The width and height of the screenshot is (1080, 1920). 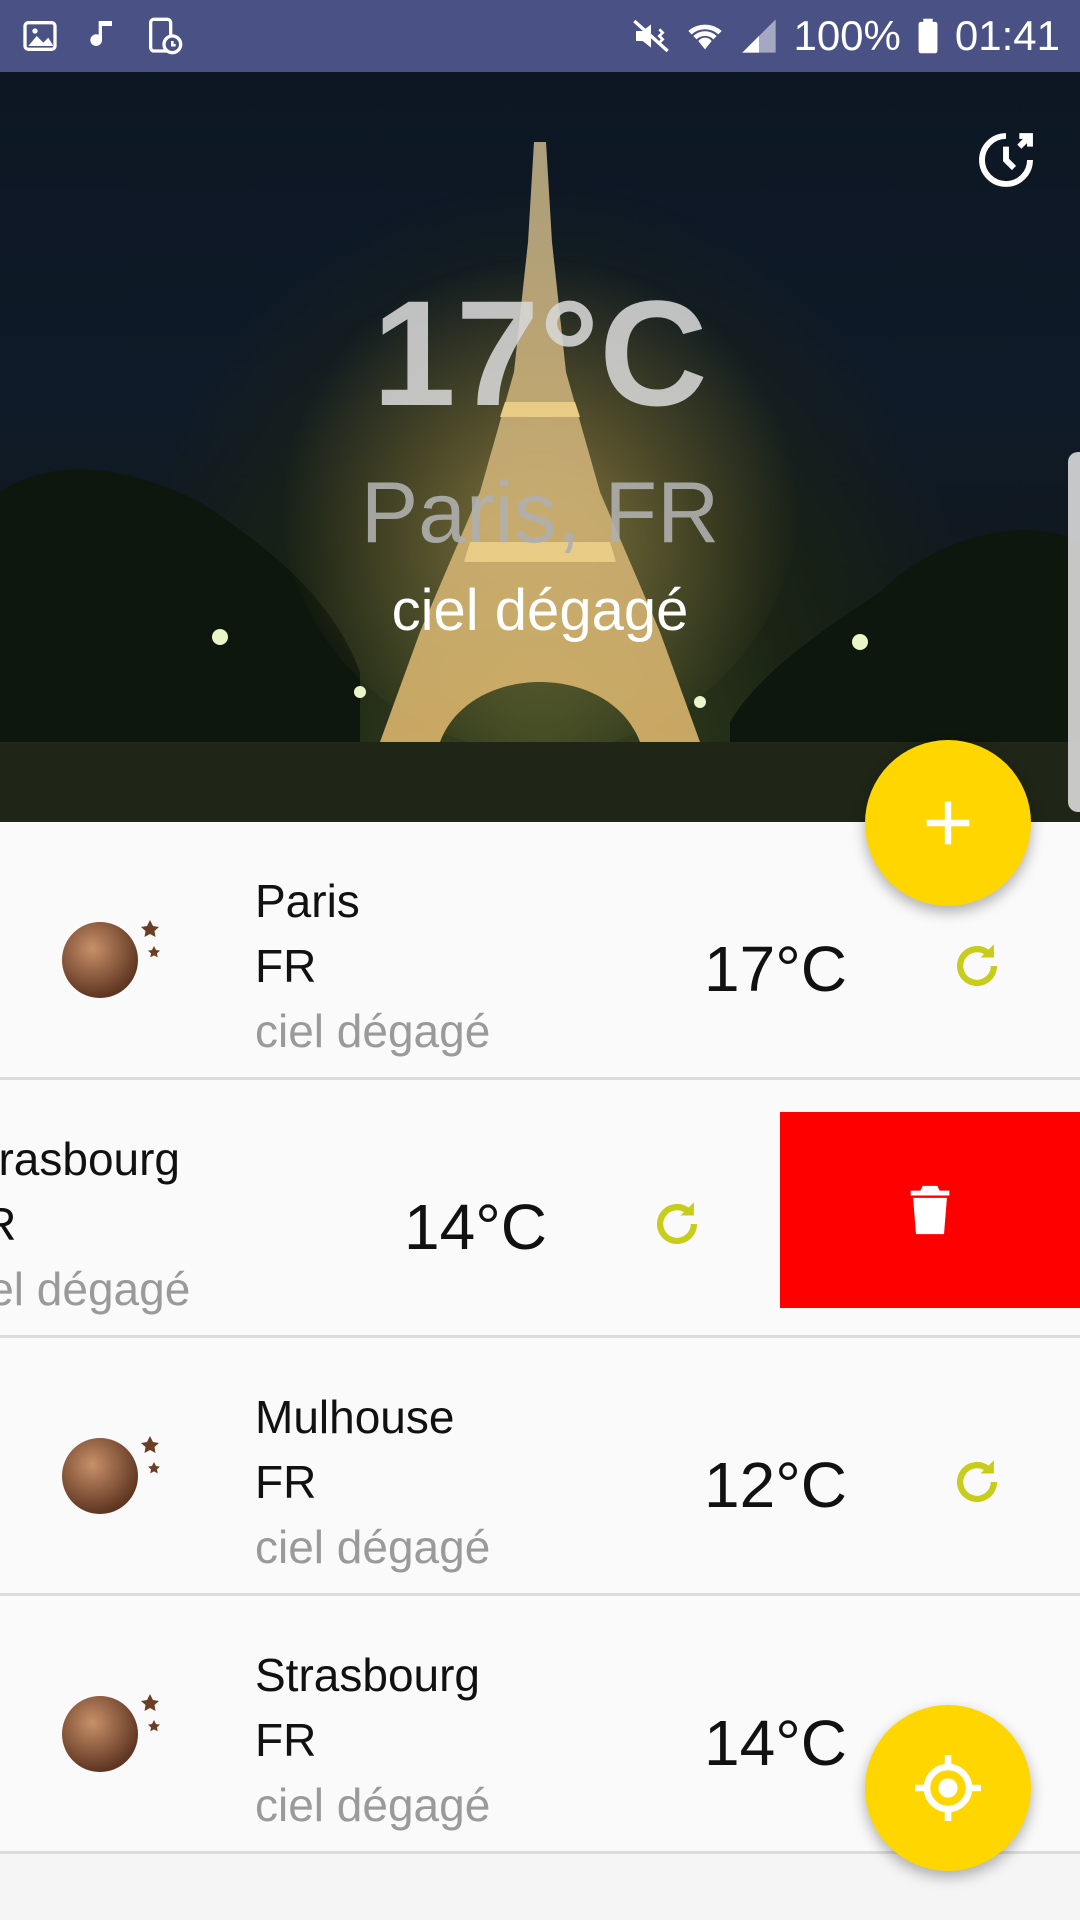 I want to click on wifi-icon, so click(x=705, y=36).